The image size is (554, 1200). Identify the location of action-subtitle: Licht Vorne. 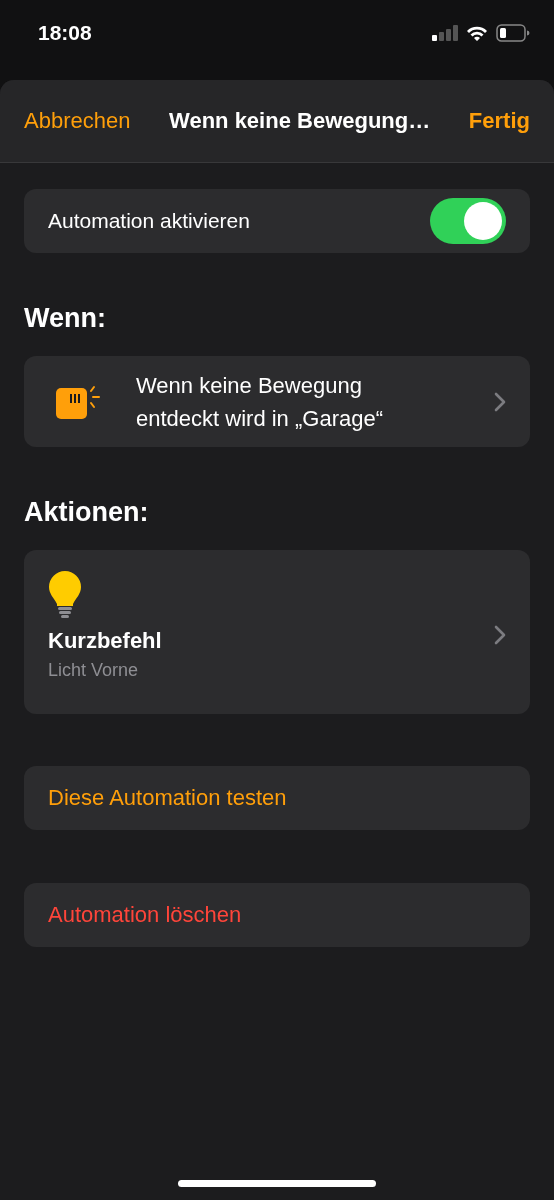
(93, 670).